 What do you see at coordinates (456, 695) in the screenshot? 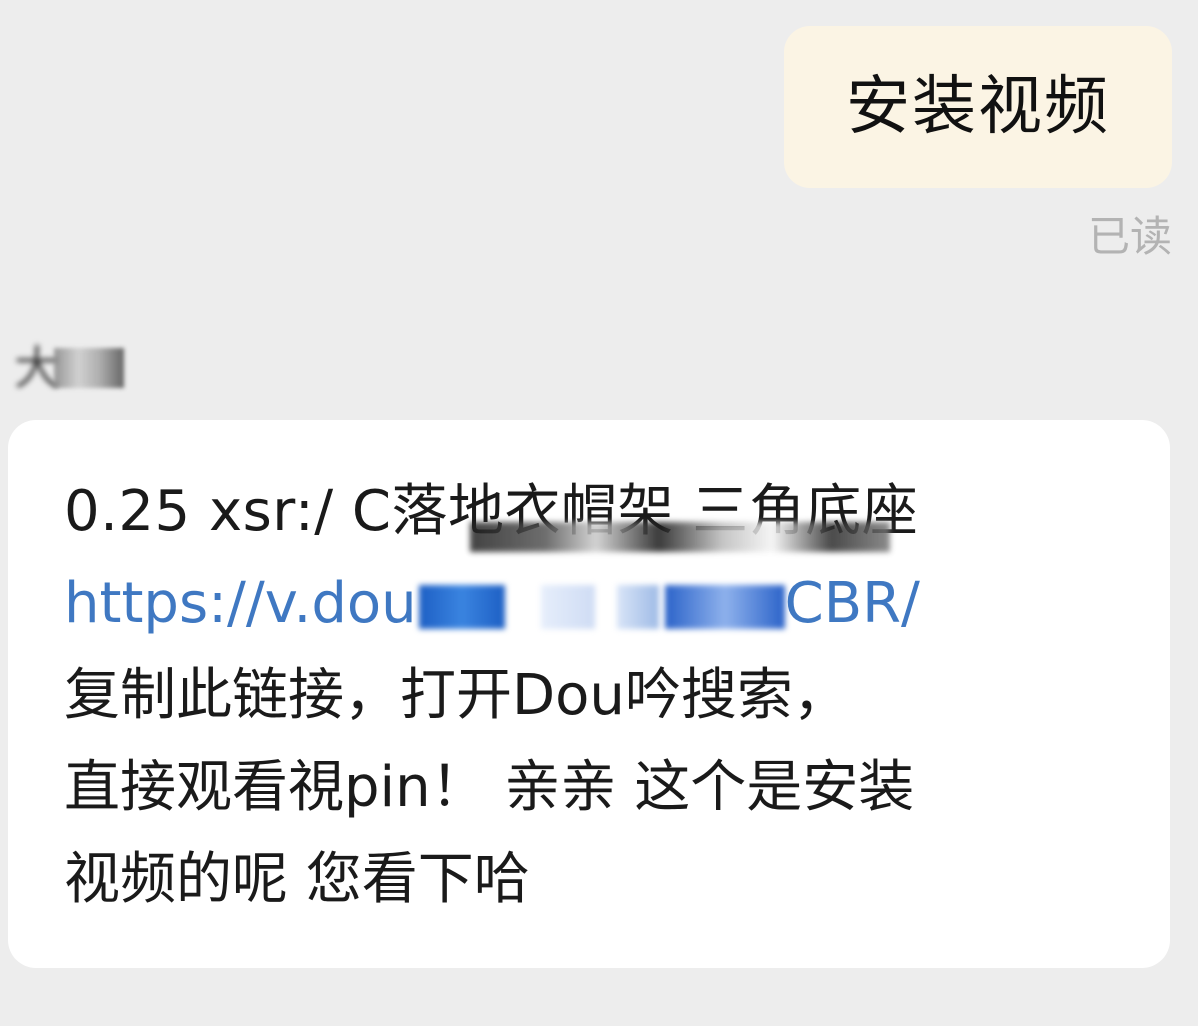
I see `message-line-instruction: 复制此链接，打开Dou吟搜索，` at bounding box center [456, 695].